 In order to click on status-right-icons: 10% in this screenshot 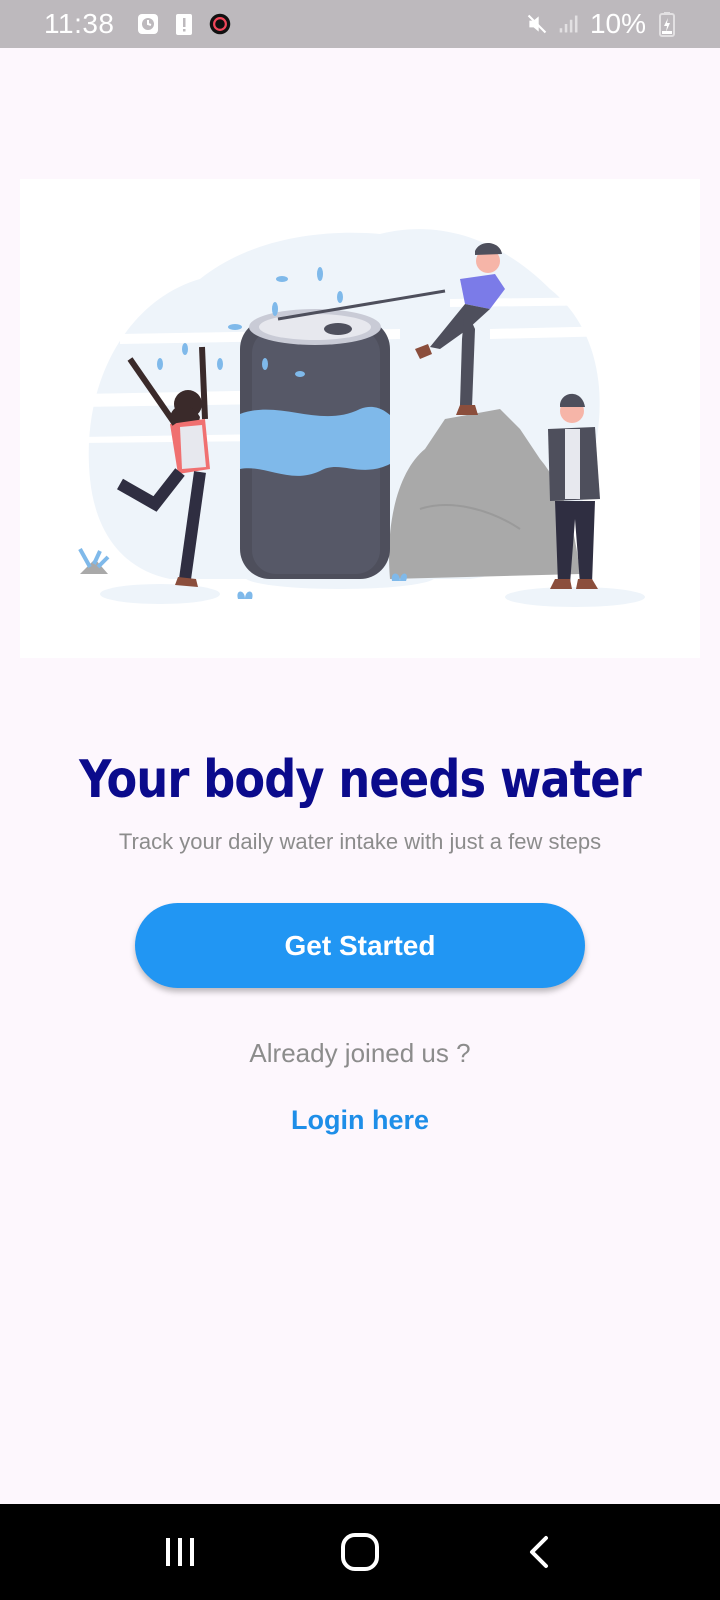, I will do `click(602, 24)`.